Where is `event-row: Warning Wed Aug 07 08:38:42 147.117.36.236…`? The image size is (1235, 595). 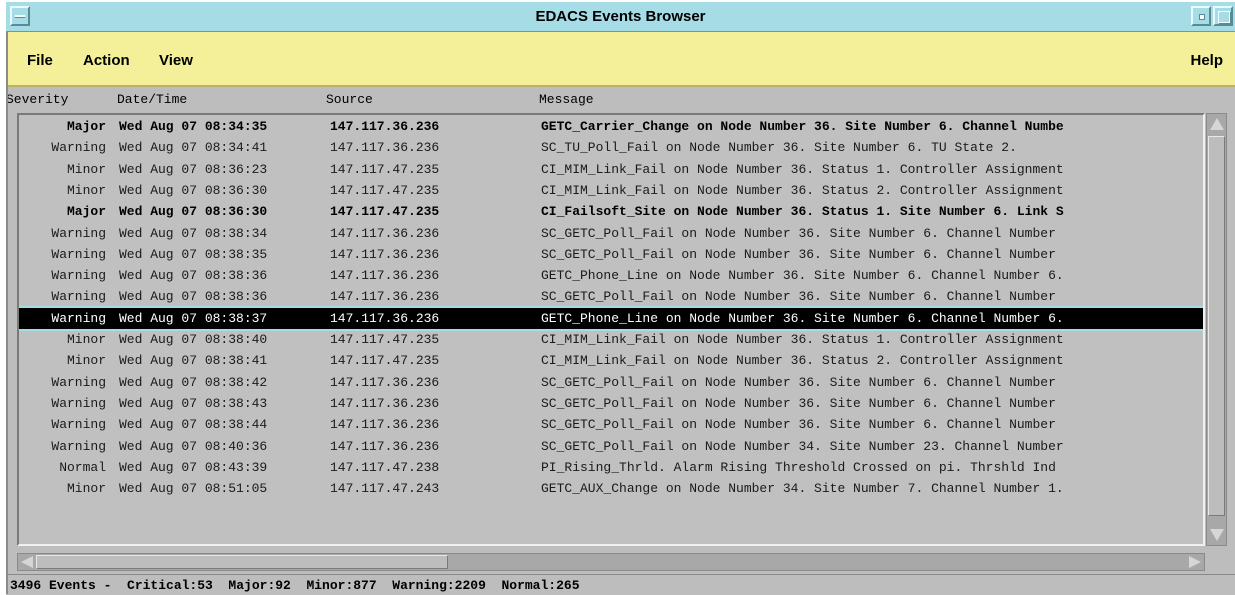
event-row: Warning Wed Aug 07 08:38:42 147.117.36.236… is located at coordinates (611, 382).